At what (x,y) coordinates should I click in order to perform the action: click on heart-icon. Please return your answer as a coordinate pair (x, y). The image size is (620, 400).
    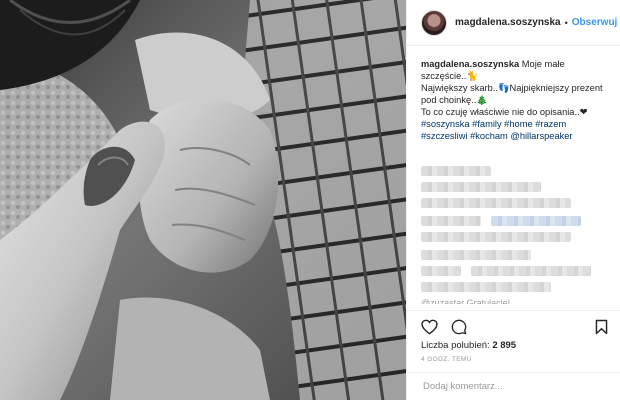
    Looking at the image, I should click on (429, 327).